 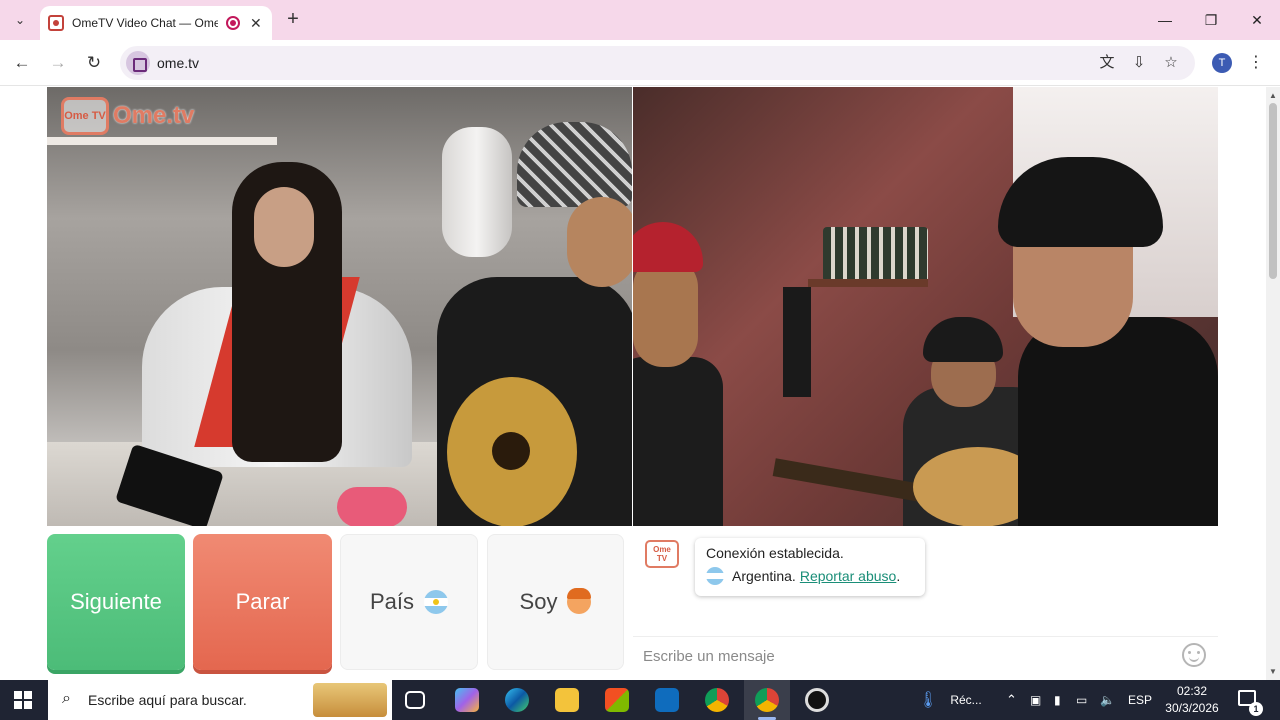 What do you see at coordinates (1011, 700) in the screenshot?
I see `tray-overflow-icon: ⌃` at bounding box center [1011, 700].